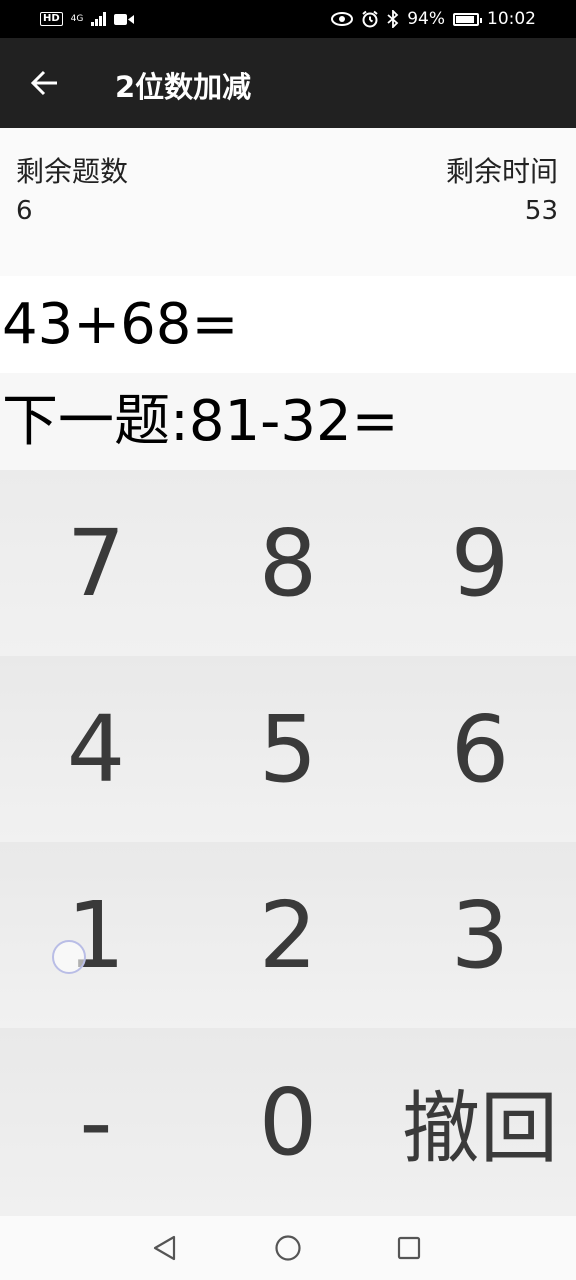  I want to click on key-4: 4, so click(96, 749).